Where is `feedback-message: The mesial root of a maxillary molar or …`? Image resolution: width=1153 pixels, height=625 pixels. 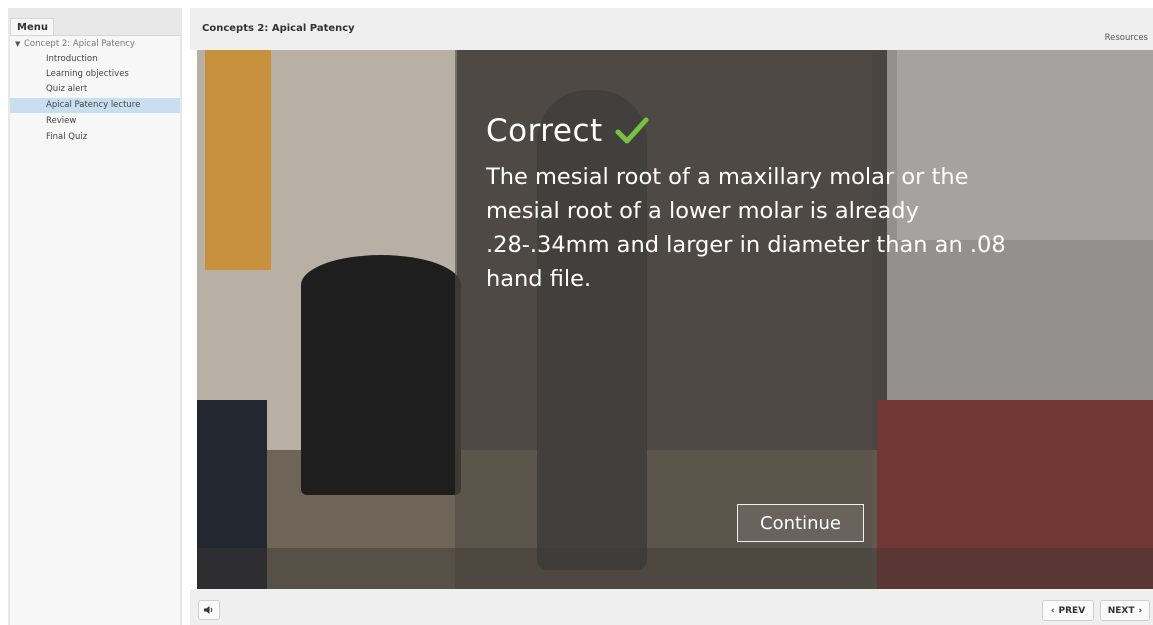
feedback-message: The mesial root of a maxillary molar or … is located at coordinates (746, 228).